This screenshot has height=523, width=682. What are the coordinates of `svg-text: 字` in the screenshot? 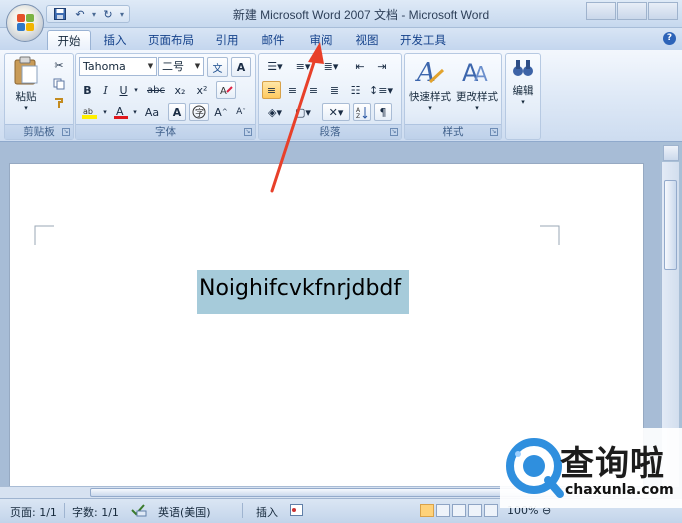 It's located at (199, 113).